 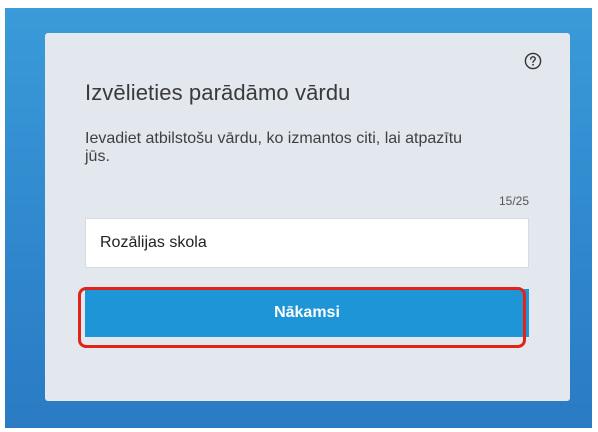 What do you see at coordinates (513, 201) in the screenshot?
I see `character-counter: 15/25` at bounding box center [513, 201].